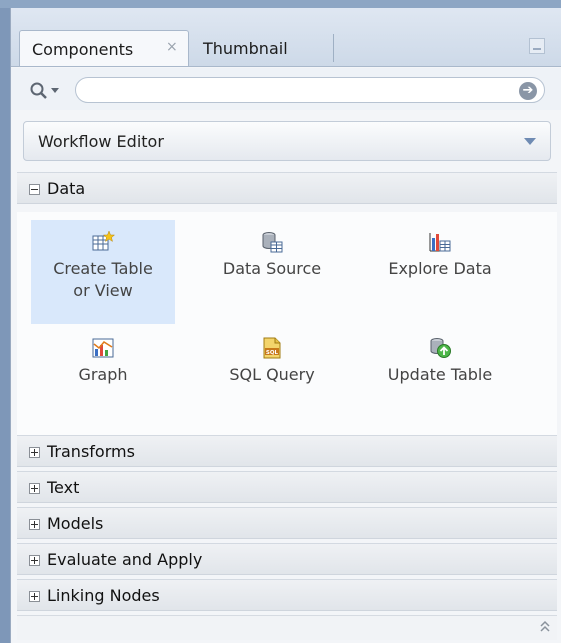 The height and width of the screenshot is (643, 561). What do you see at coordinates (530, 141) in the screenshot?
I see `chevron-down-icon` at bounding box center [530, 141].